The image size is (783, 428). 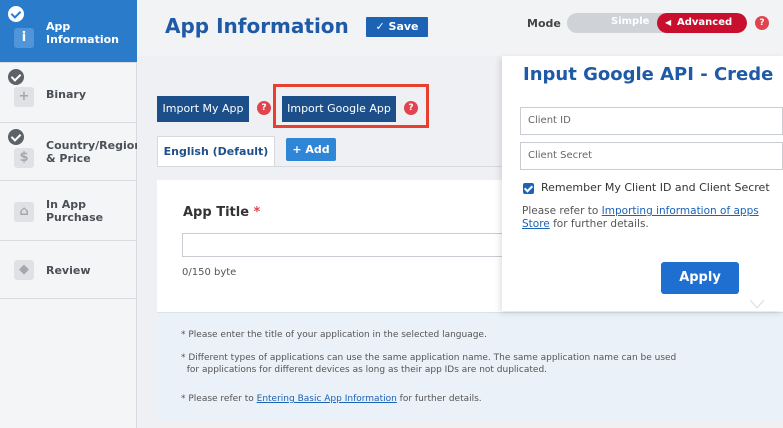 What do you see at coordinates (651, 121) in the screenshot?
I see `client-id-input: Client ID` at bounding box center [651, 121].